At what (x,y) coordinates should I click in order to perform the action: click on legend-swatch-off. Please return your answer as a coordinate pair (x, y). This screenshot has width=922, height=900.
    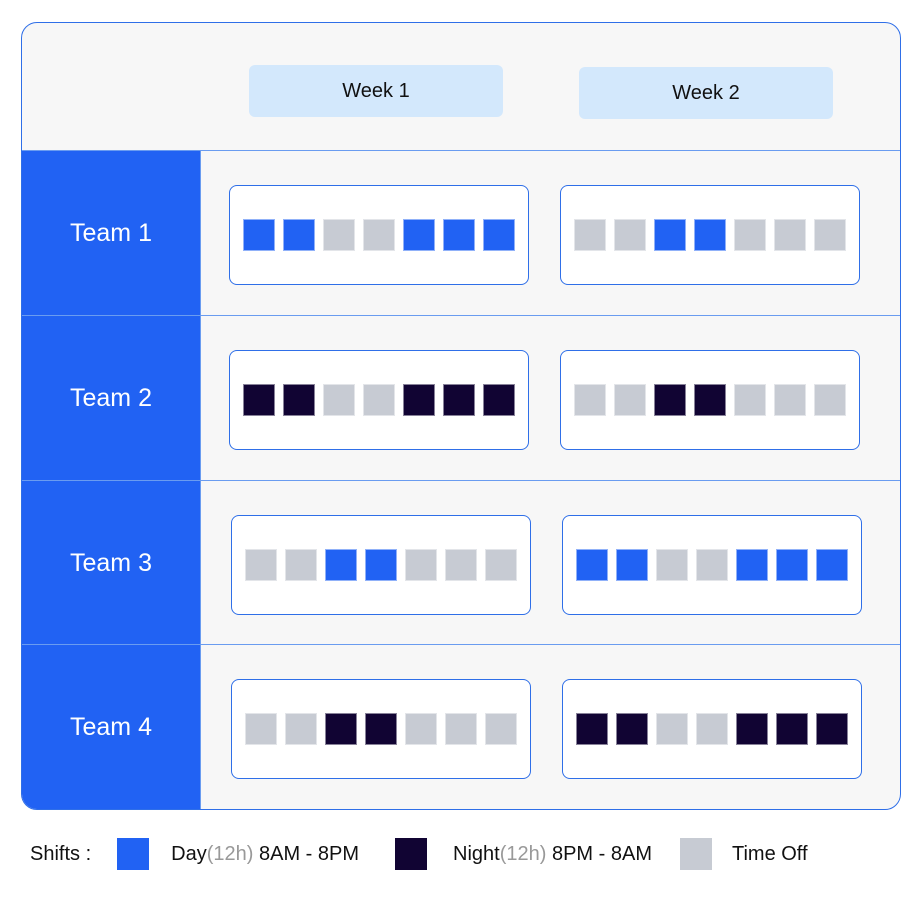
    Looking at the image, I should click on (695, 854).